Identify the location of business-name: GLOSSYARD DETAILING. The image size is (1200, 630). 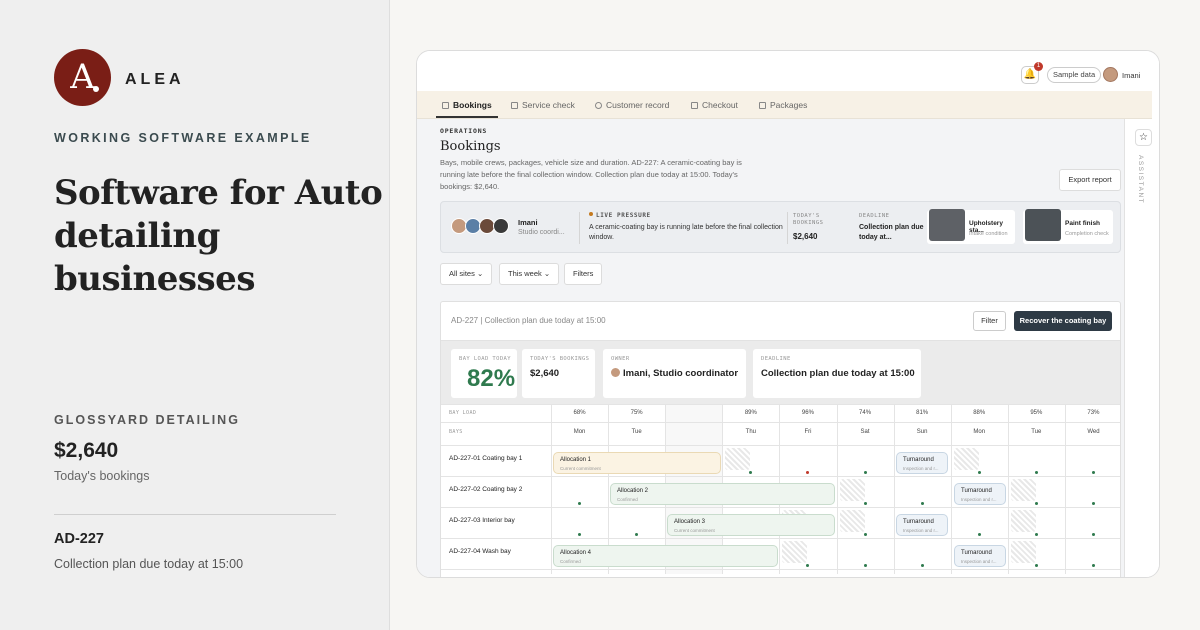
(147, 420).